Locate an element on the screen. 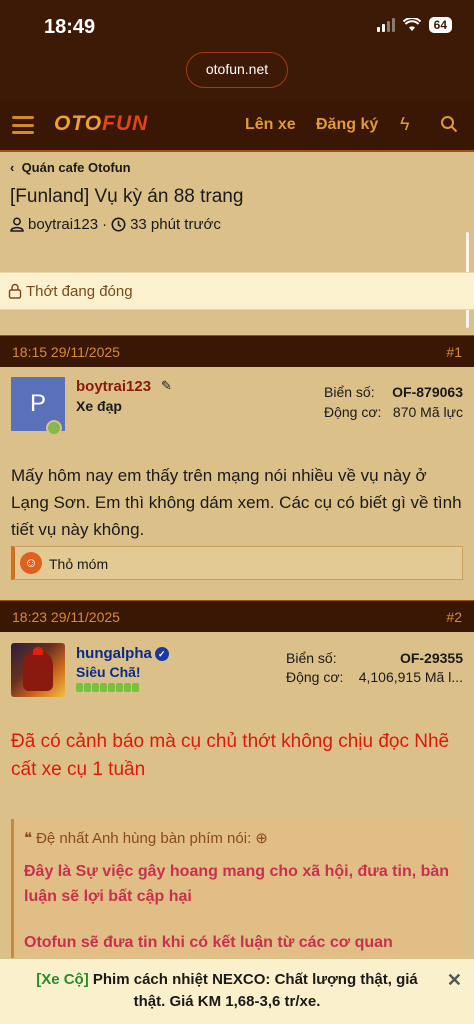  register-link: Đăng ký is located at coordinates (347, 125).